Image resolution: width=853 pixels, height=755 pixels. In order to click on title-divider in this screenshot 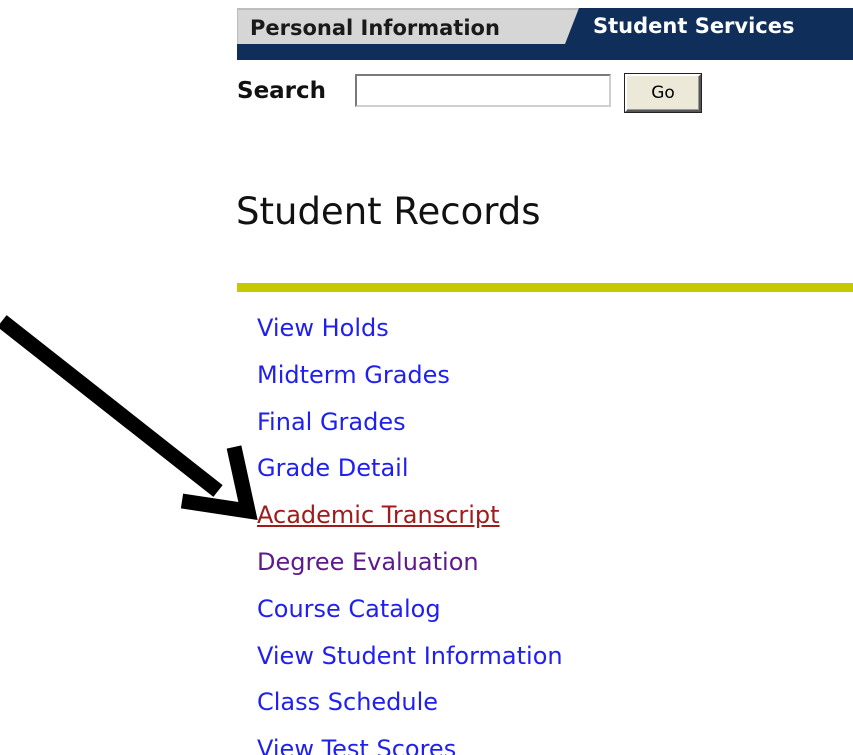, I will do `click(545, 287)`.